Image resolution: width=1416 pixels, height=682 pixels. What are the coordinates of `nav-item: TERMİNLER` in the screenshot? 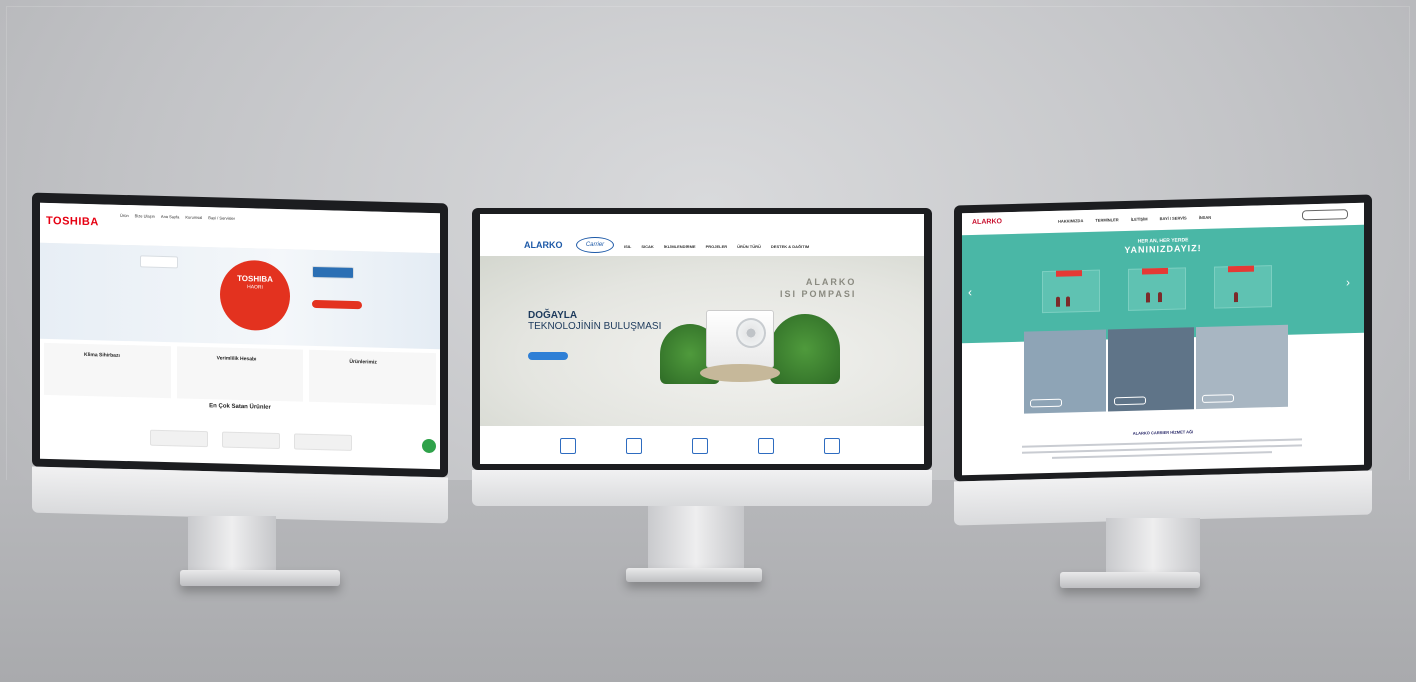 It's located at (1106, 220).